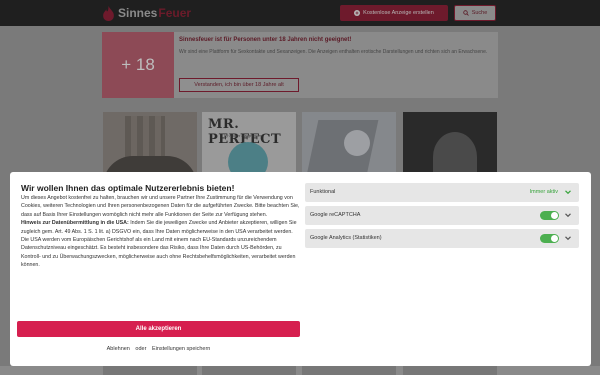 The image size is (600, 375). Describe the element at coordinates (158, 329) in the screenshot. I see `accept-all-button: Alle akzeptieren` at that location.